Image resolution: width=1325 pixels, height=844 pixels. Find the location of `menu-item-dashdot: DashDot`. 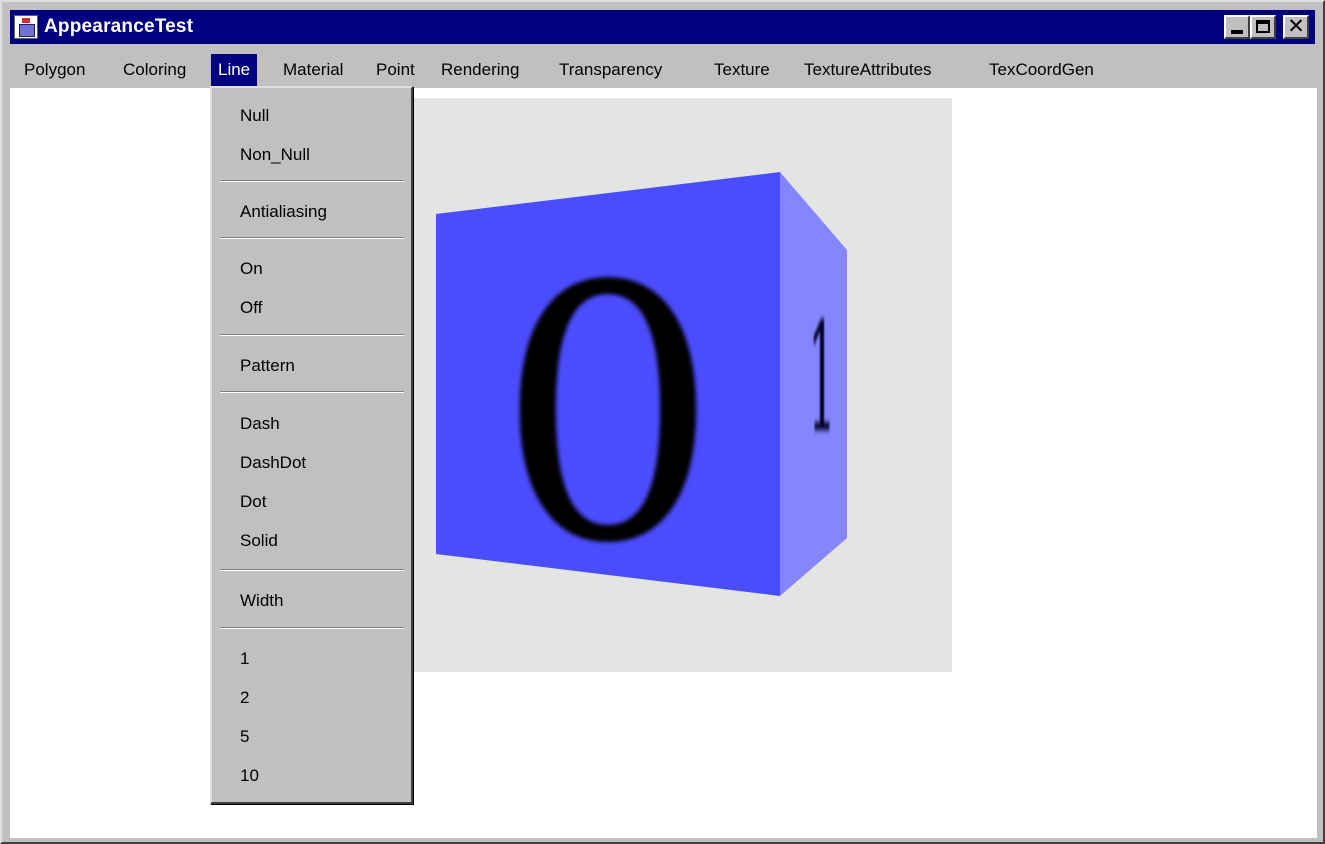

menu-item-dashdot: DashDot is located at coordinates (273, 463).